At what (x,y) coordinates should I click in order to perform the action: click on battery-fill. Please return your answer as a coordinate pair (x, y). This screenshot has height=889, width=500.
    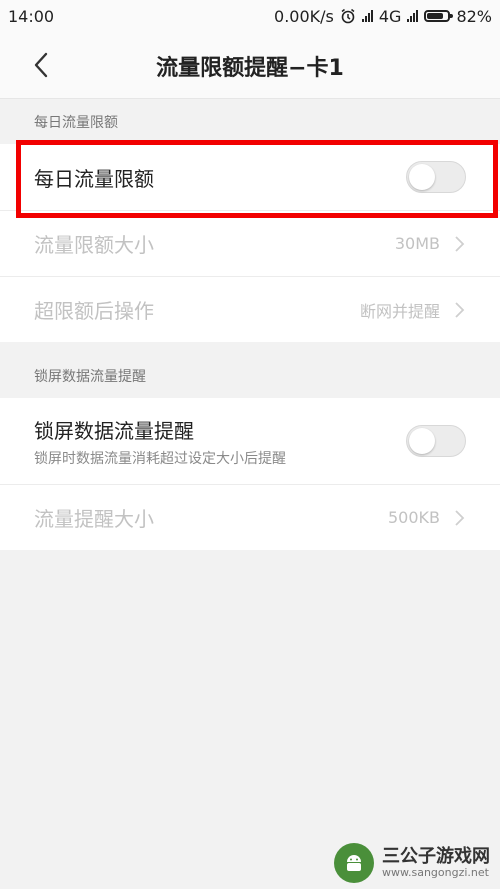
    Looking at the image, I should click on (435, 16).